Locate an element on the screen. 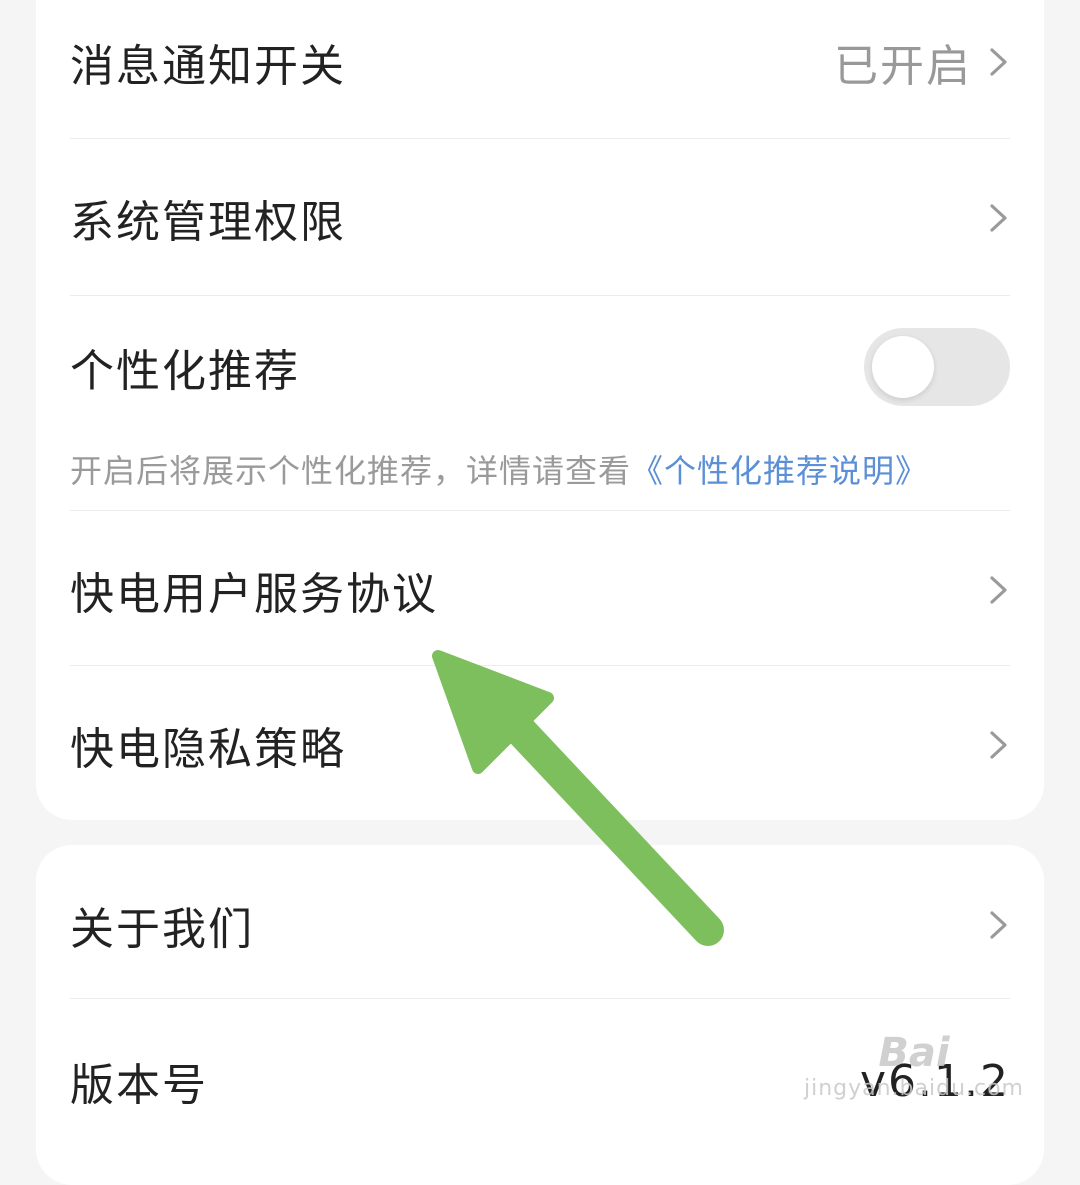 The width and height of the screenshot is (1080, 1185). personalized-toggle is located at coordinates (937, 367).